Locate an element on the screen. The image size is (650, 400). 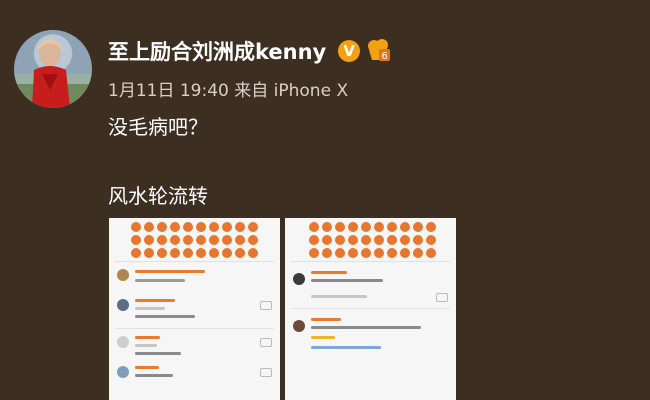
post-text-line-2: 风水轮流转 is located at coordinates (158, 196).